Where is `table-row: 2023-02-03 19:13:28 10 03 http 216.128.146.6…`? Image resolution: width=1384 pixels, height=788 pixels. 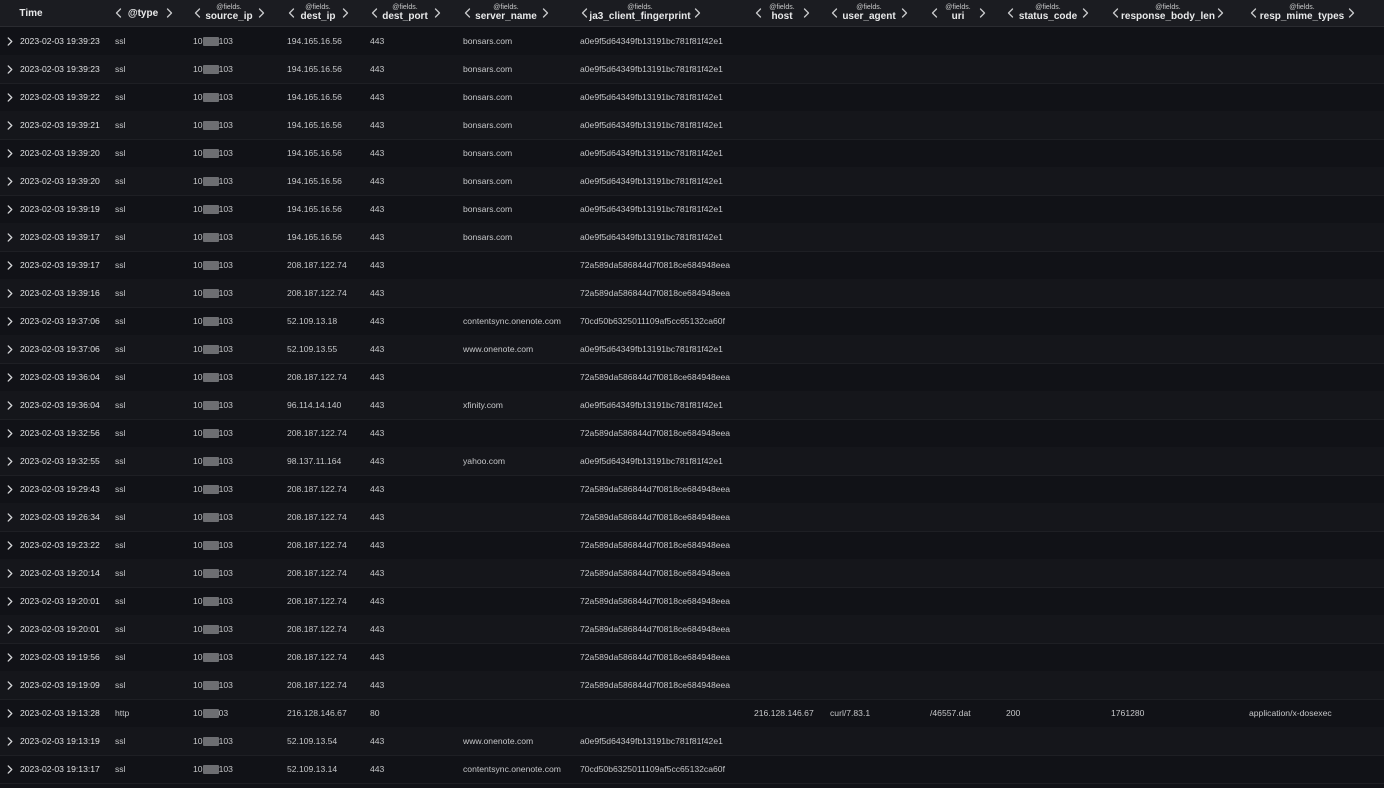
table-row: 2023-02-03 19:13:28 10 03 http 216.128.146.6… is located at coordinates (692, 713).